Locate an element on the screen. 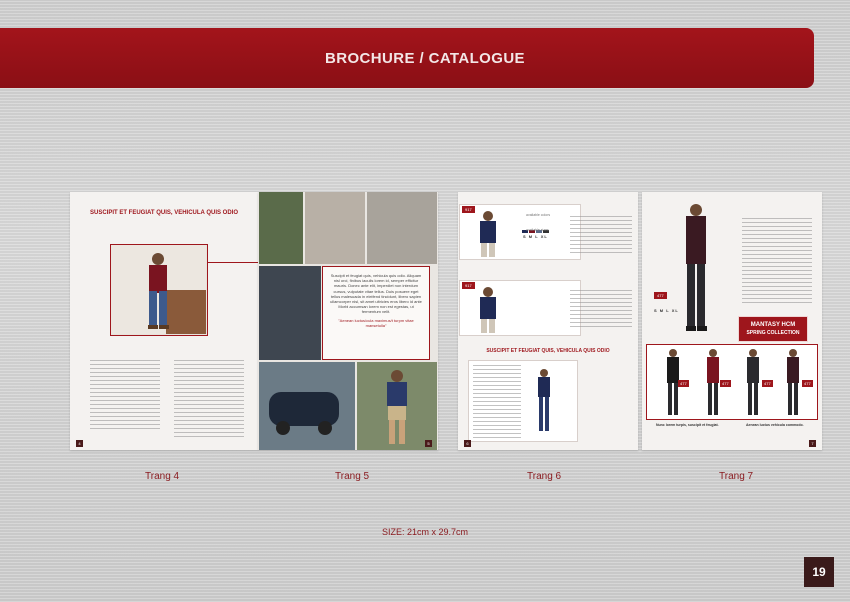 The height and width of the screenshot is (602, 850). models-lineup is located at coordinates (732, 382).